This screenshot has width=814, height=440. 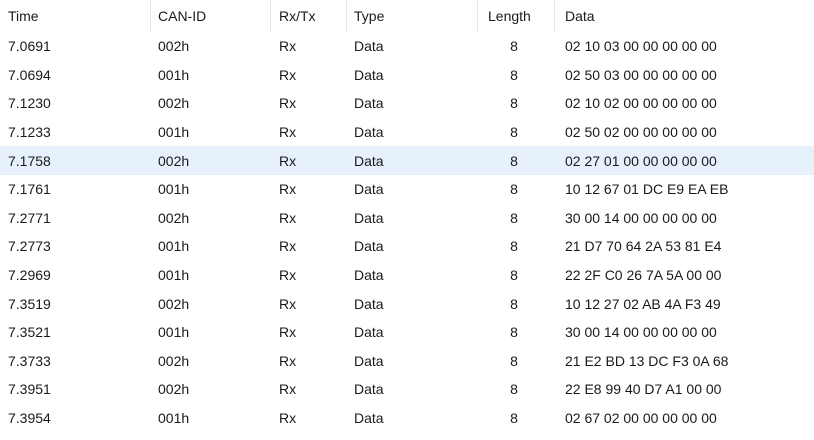 What do you see at coordinates (641, 46) in the screenshot?
I see `cell-data: 02 10 03 00 00 00 00 00` at bounding box center [641, 46].